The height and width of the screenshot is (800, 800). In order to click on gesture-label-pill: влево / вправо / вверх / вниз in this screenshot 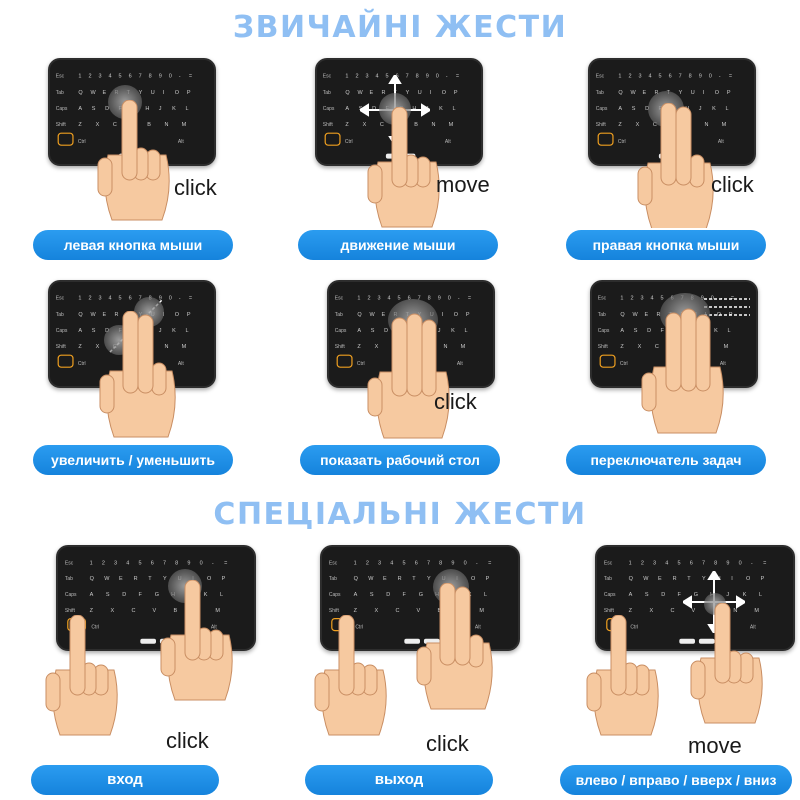, I will do `click(676, 780)`.